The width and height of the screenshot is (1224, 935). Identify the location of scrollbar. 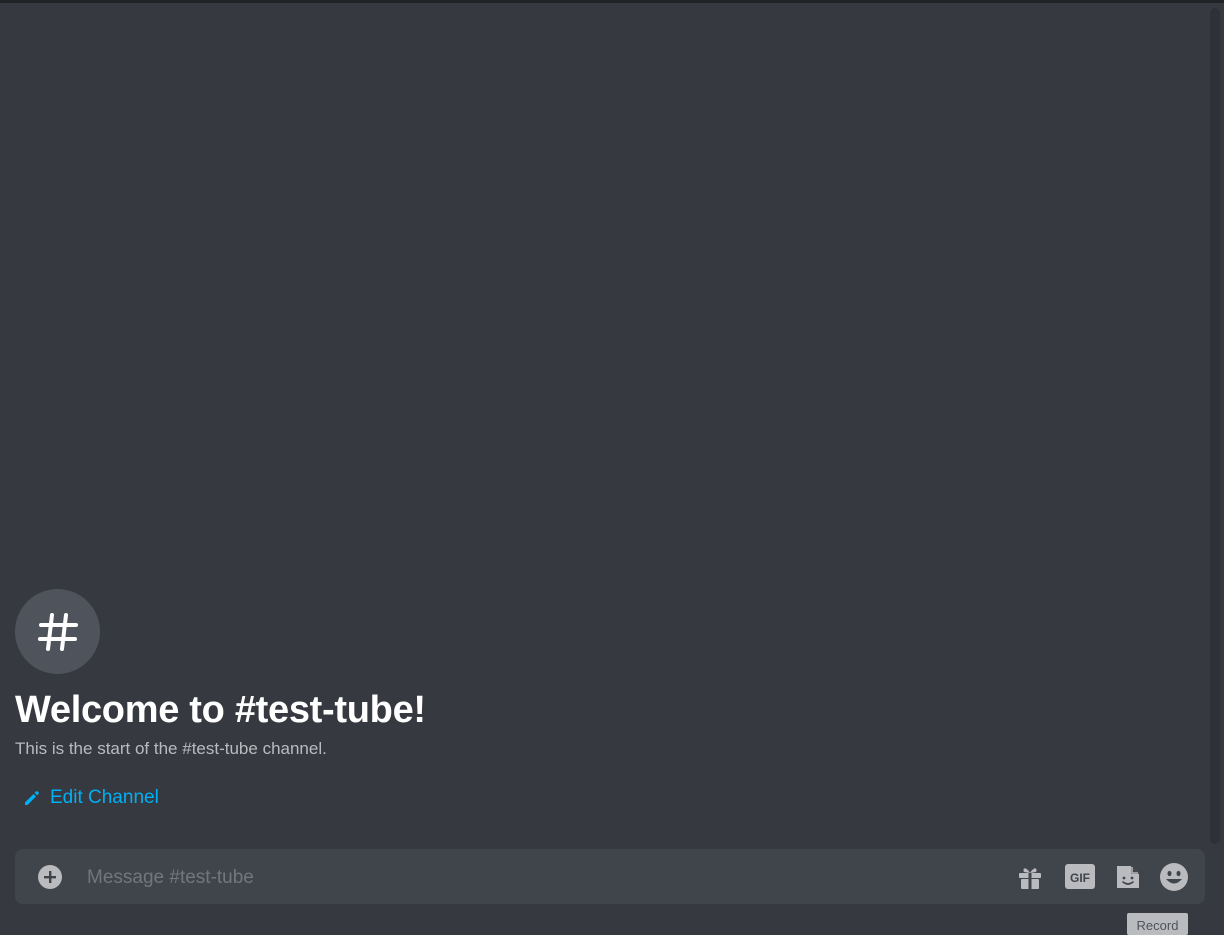
(1215, 426).